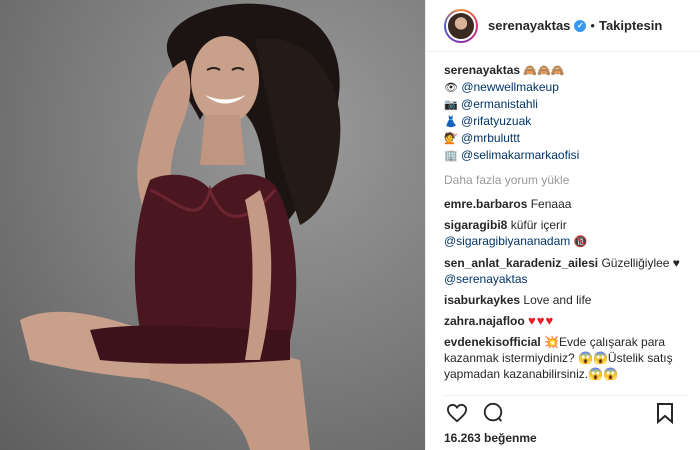 This screenshot has width=700, height=450. Describe the element at coordinates (566, 321) in the screenshot. I see `comment: zahra.najafloo ♥♥♥` at that location.